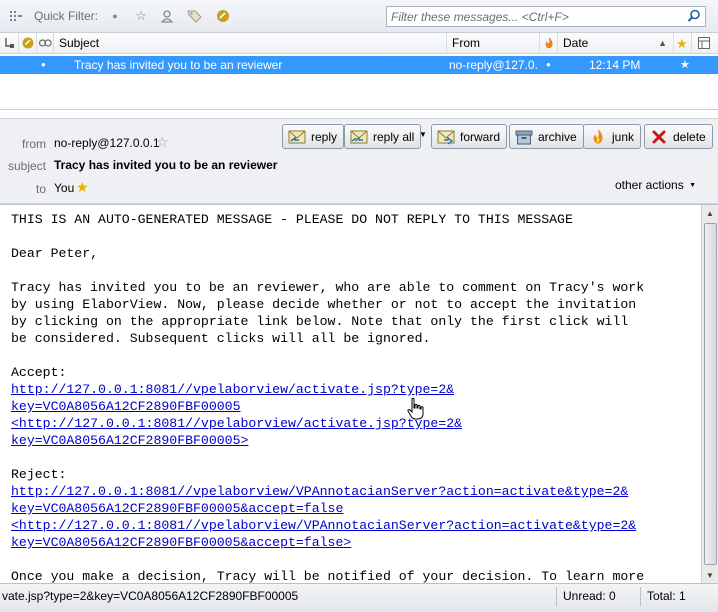 The height and width of the screenshot is (612, 718). What do you see at coordinates (423, 135) in the screenshot?
I see `reply-all-dropdown-icon: ▼` at bounding box center [423, 135].